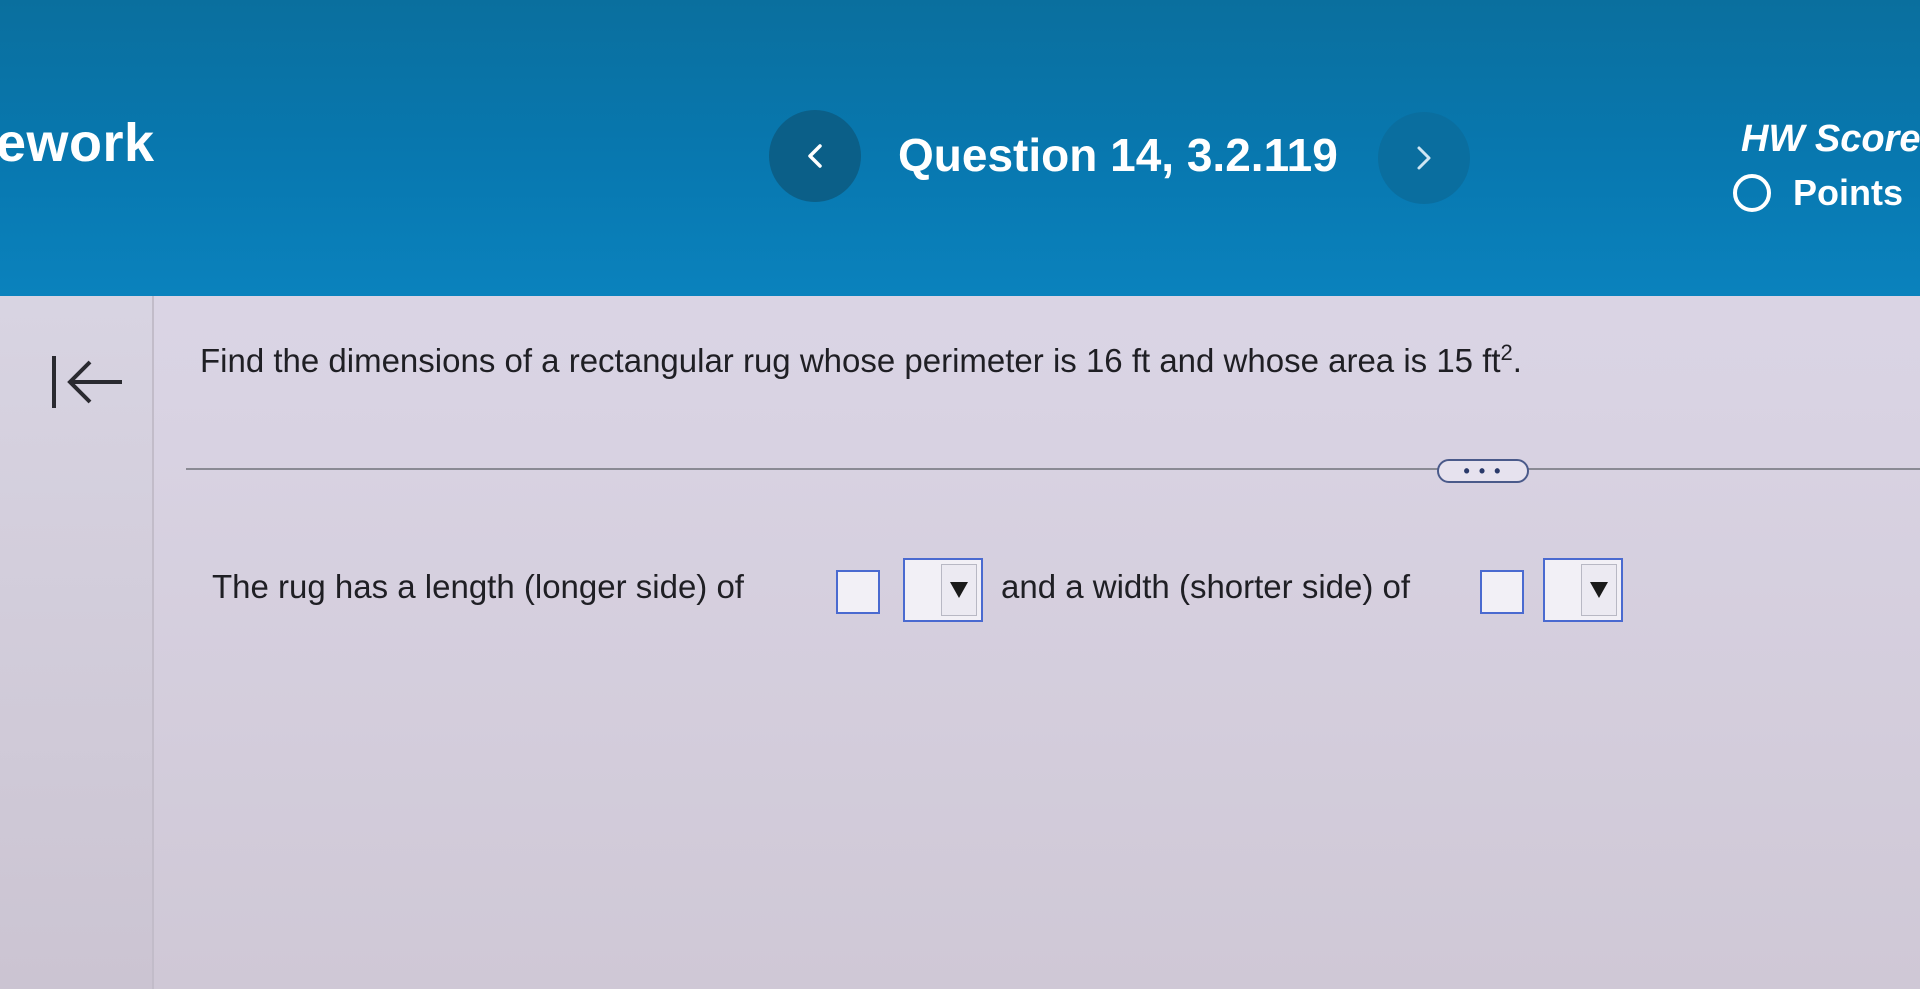  What do you see at coordinates (858, 592) in the screenshot?
I see `length-value-input` at bounding box center [858, 592].